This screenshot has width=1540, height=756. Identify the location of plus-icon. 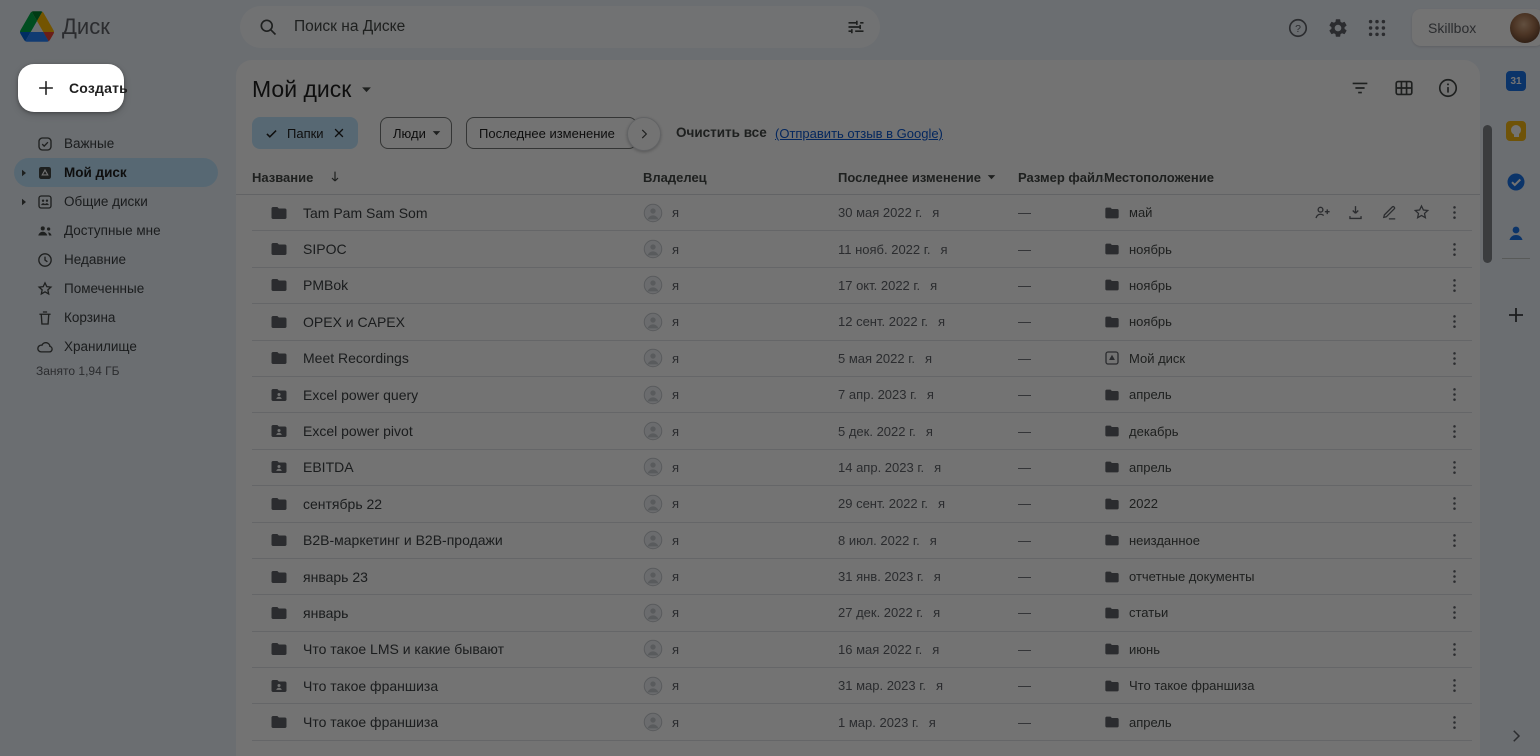
(46, 88).